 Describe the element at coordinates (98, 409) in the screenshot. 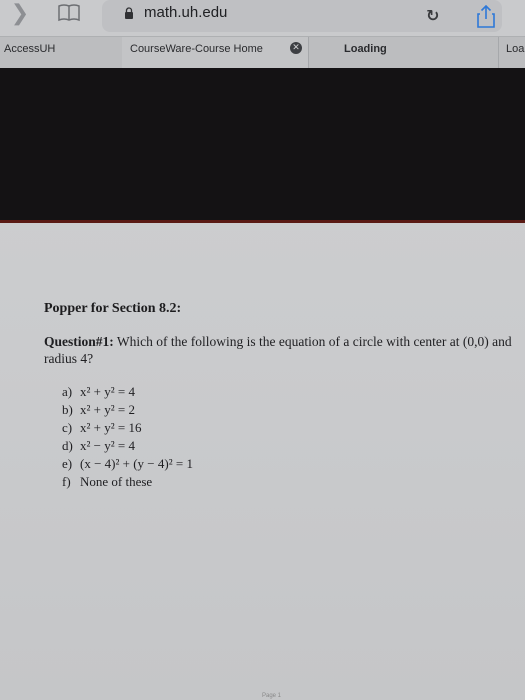

I see `option-b: b) x² + y² = 2` at that location.